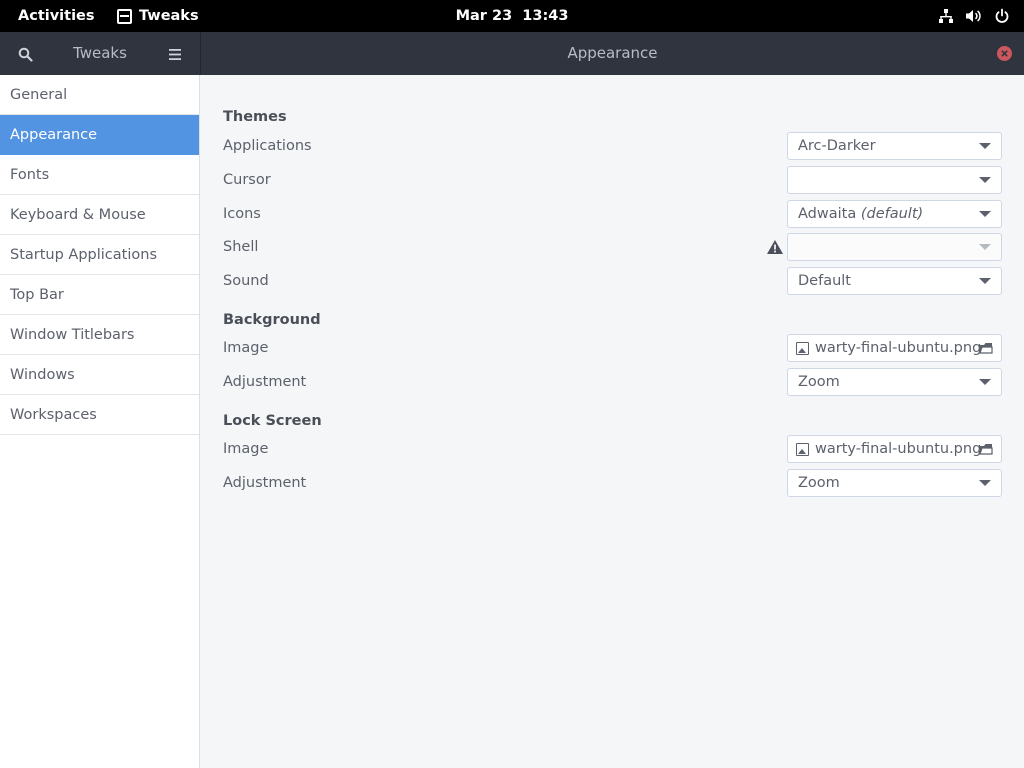 The width and height of the screenshot is (1024, 768). What do you see at coordinates (99, 295) in the screenshot?
I see `sidebar-item-top-bar: Top Bar` at bounding box center [99, 295].